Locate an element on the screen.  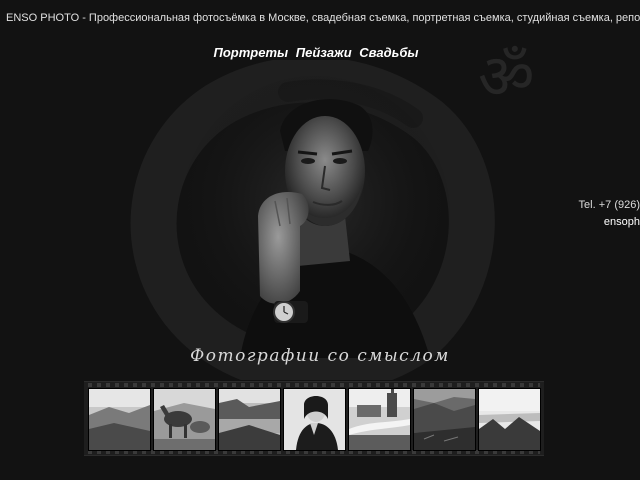
gallery-thumbnail-bay-cliffs is located at coordinates (249, 419).